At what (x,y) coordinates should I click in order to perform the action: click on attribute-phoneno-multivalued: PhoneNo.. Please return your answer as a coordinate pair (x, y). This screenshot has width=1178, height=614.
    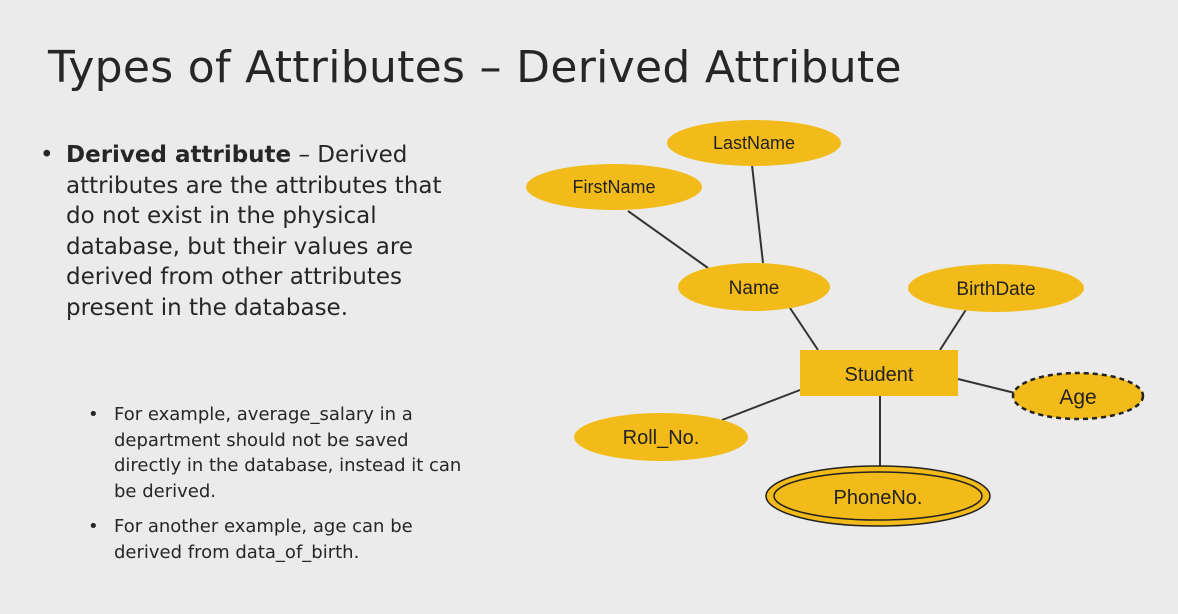
    Looking at the image, I should click on (878, 496).